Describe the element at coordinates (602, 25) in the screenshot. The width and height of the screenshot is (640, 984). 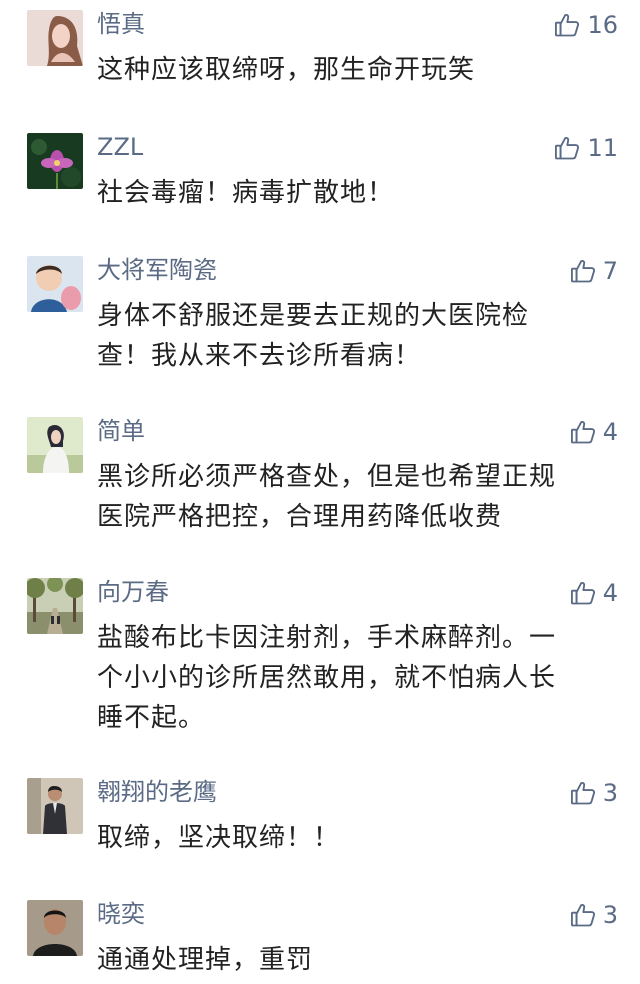
I see `like-count: 16` at that location.